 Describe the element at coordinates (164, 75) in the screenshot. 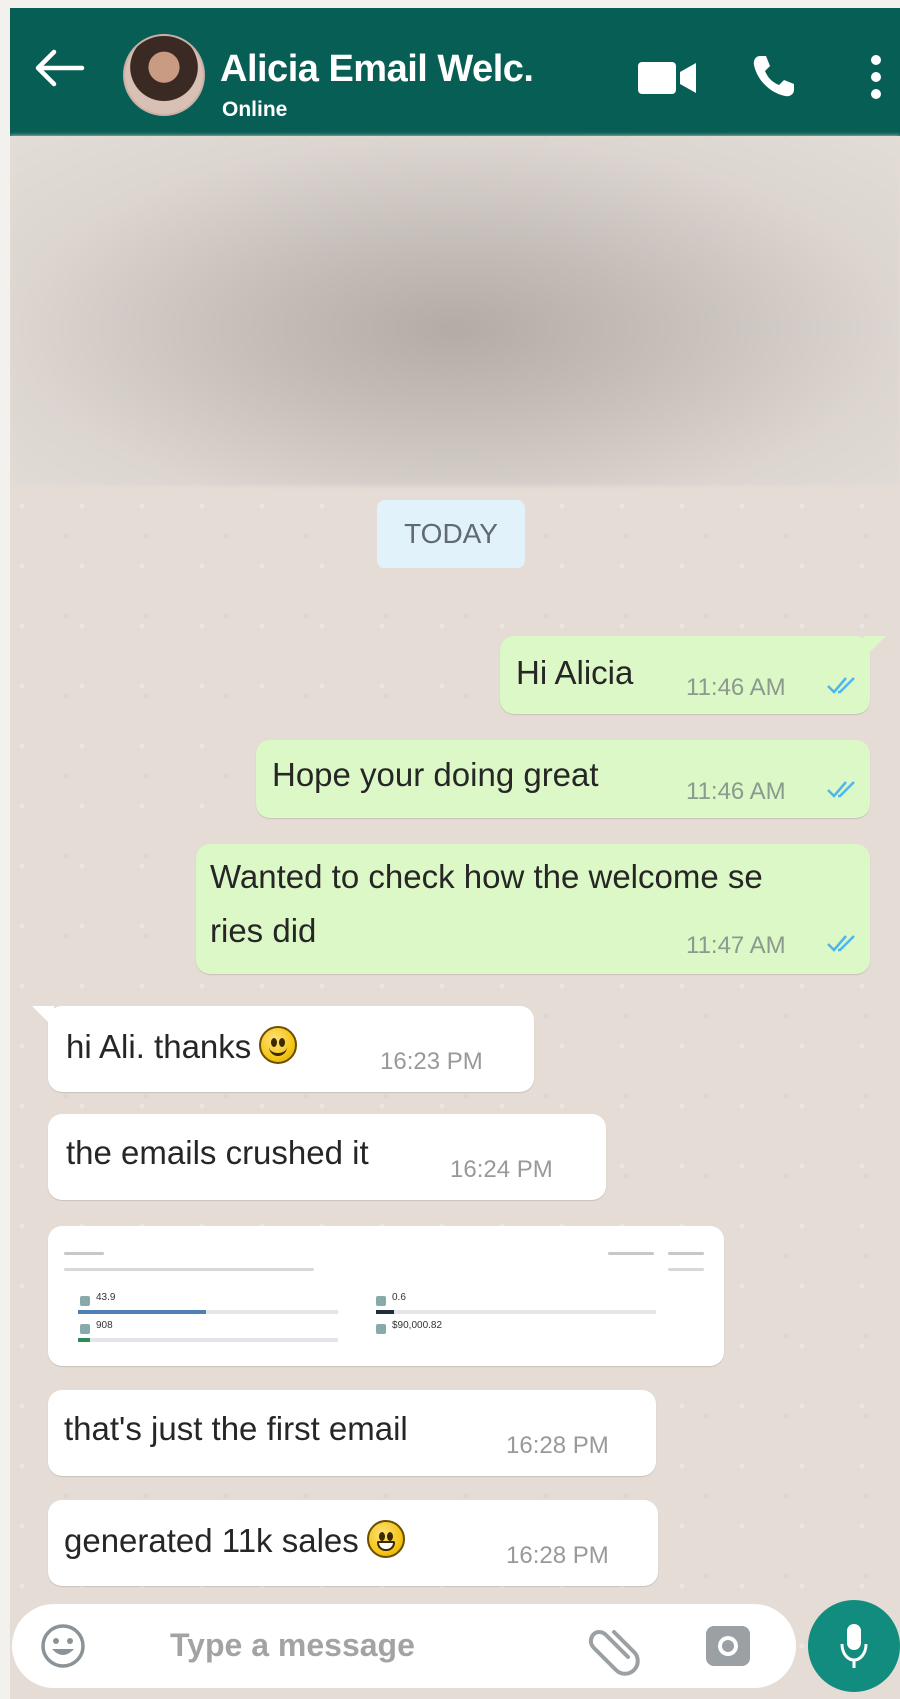

I see `contact-avatar` at that location.